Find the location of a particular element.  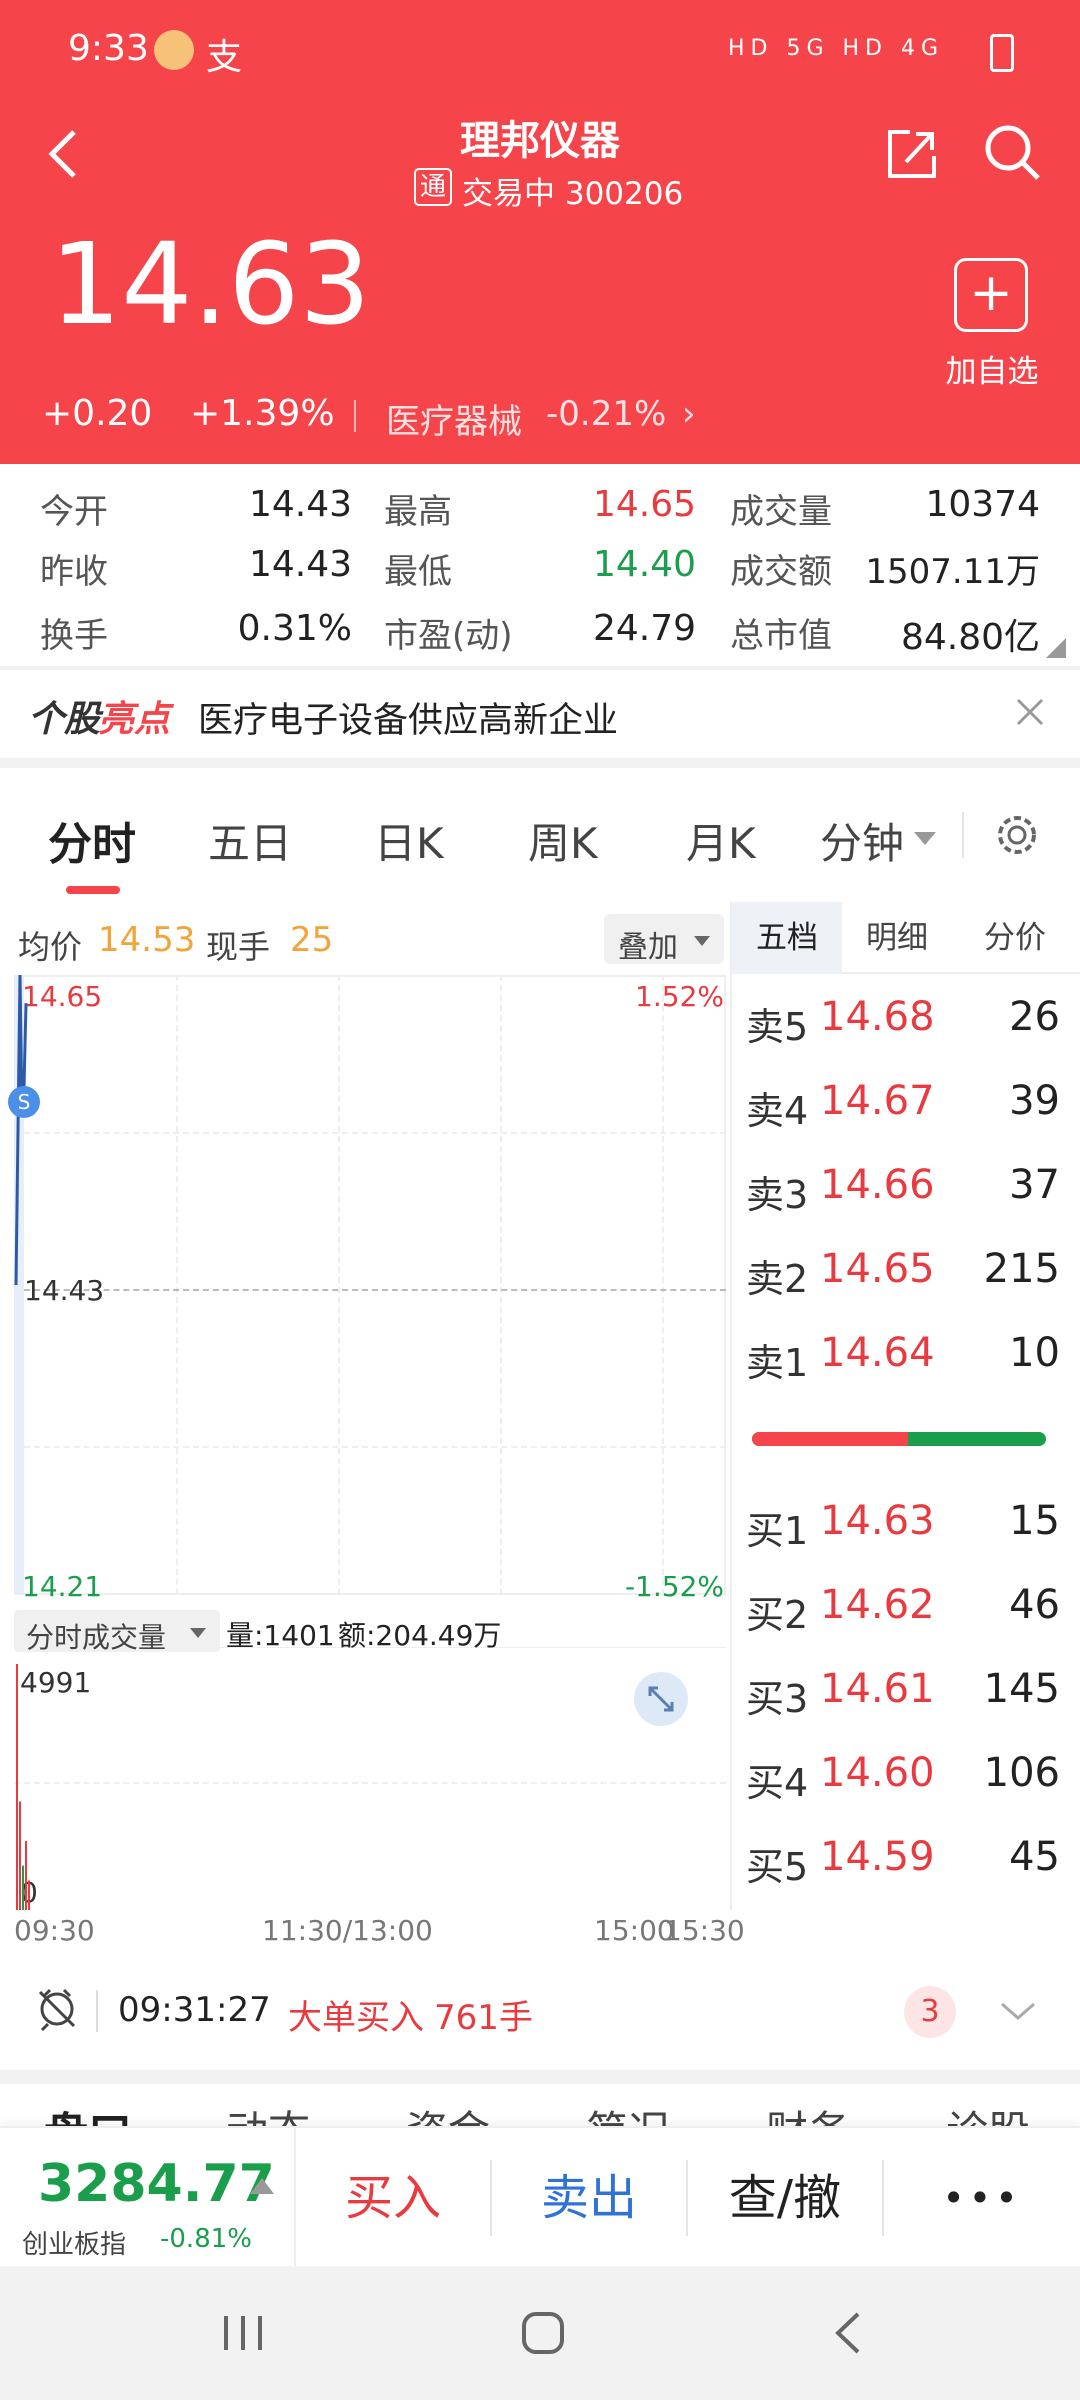

volume-bar-chart is located at coordinates (23, 1787).